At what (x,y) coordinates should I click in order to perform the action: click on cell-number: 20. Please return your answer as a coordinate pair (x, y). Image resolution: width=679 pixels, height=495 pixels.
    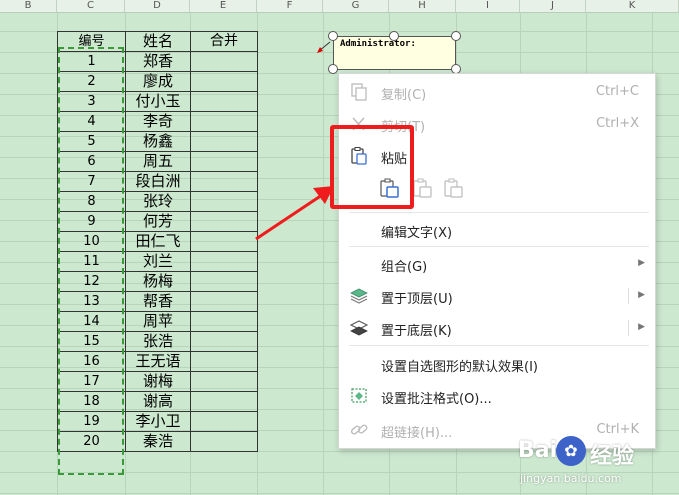
    Looking at the image, I should click on (91, 441).